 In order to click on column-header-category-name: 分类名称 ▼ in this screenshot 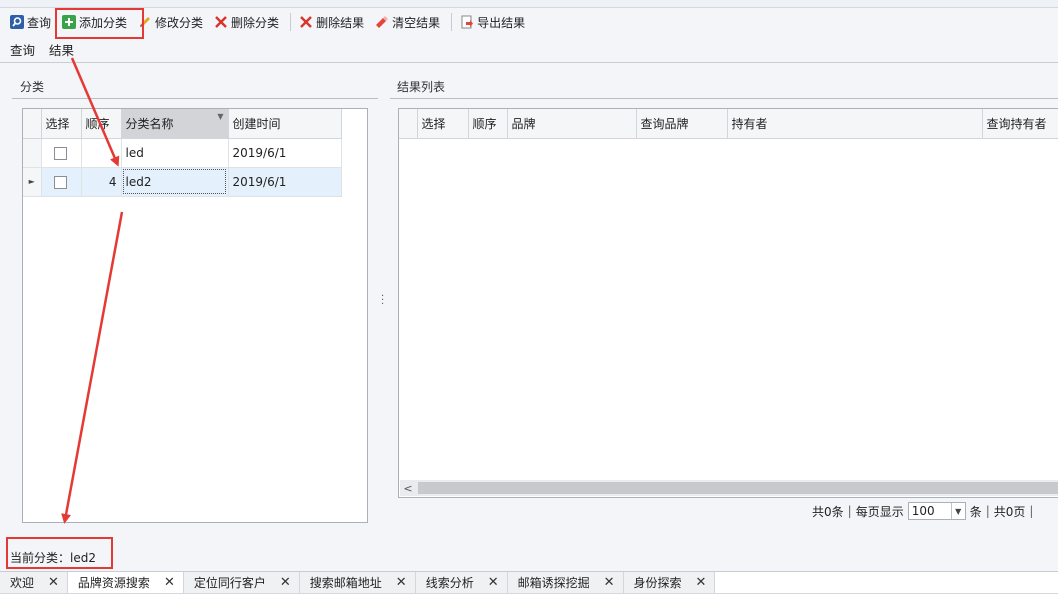, I will do `click(174, 124)`.